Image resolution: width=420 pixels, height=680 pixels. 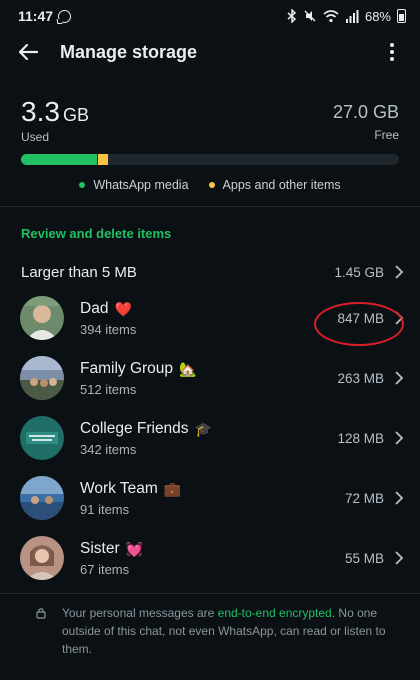 I want to click on encryption-text-before: Your personal messages are, so click(x=140, y=613).